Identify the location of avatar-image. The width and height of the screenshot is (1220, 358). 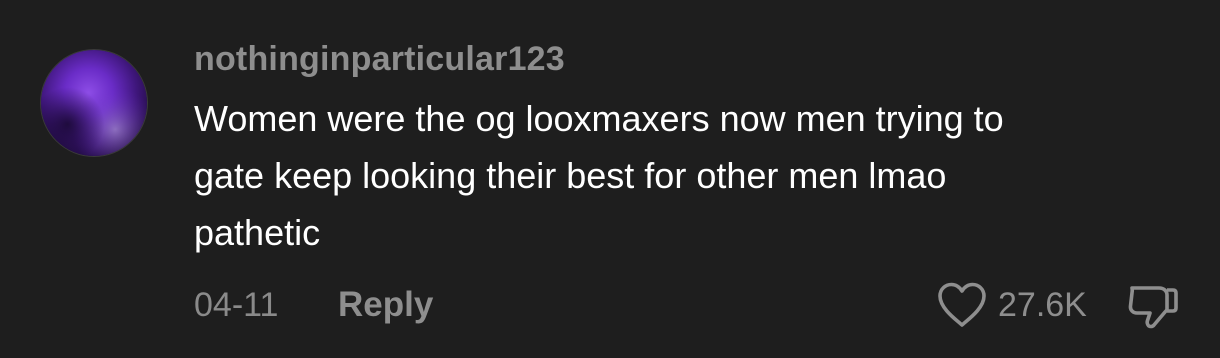
(94, 103).